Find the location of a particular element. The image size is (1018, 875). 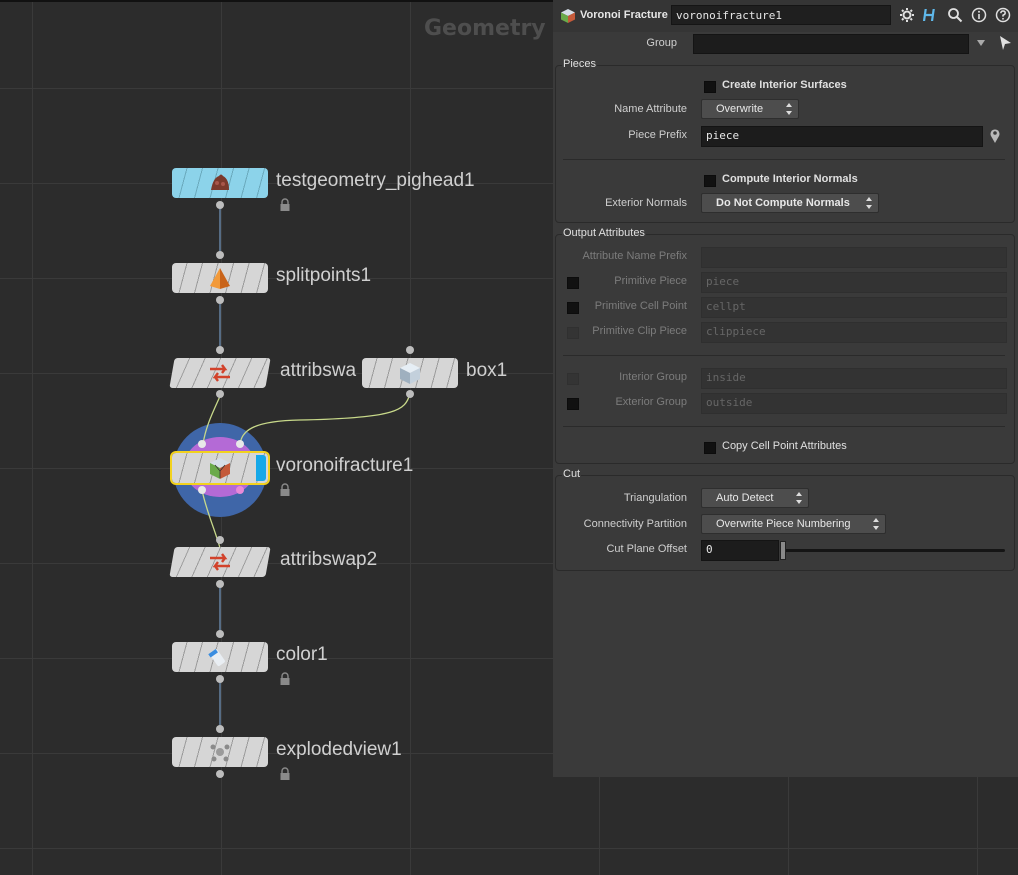

pin-icon is located at coordinates (995, 136).